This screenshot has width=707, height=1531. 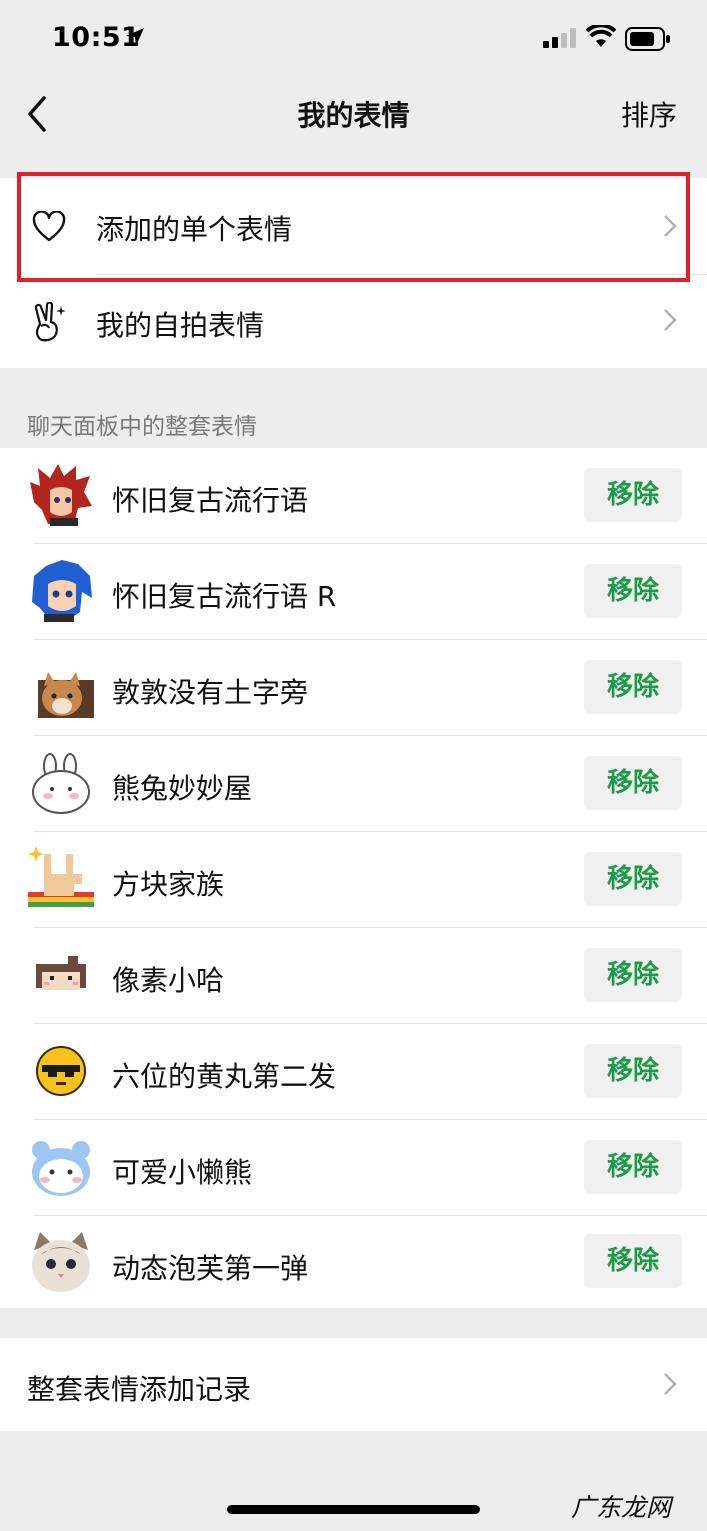 What do you see at coordinates (210, 500) in the screenshot?
I see `sticker-pack-name: 怀旧复古流行语` at bounding box center [210, 500].